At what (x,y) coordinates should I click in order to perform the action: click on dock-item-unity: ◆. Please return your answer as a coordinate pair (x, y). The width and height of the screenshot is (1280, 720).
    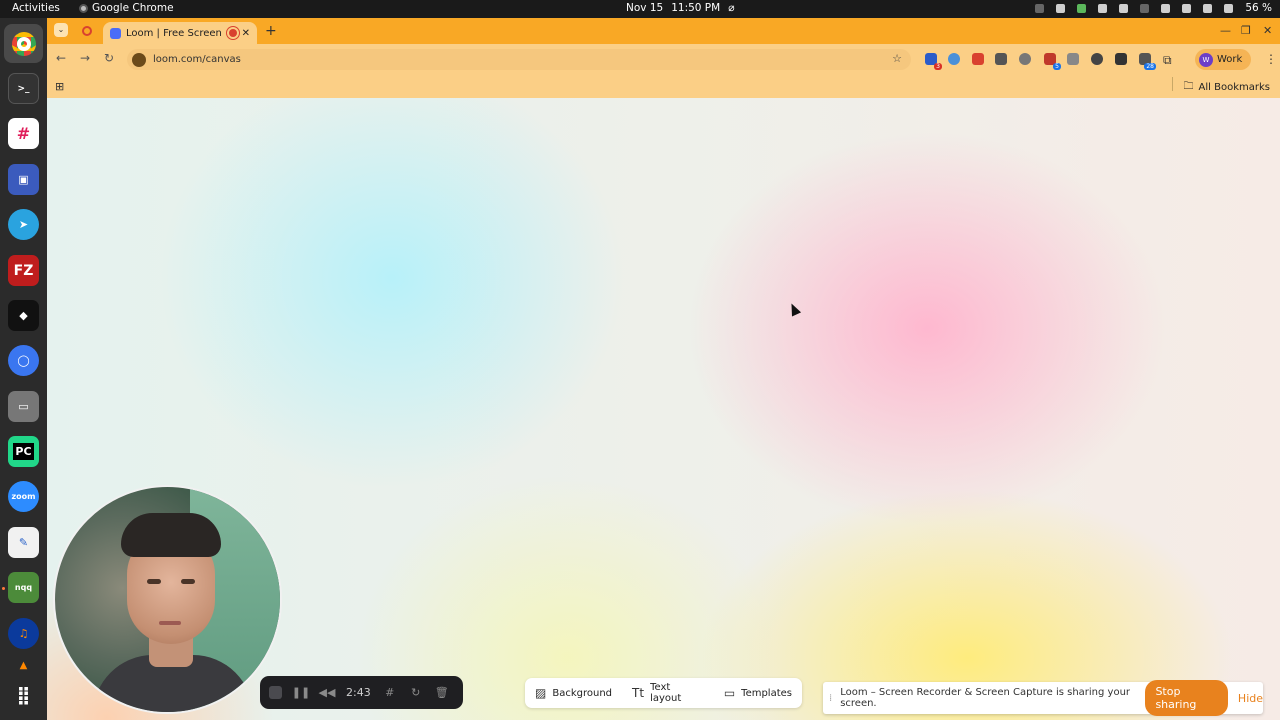
    Looking at the image, I should click on (23, 315).